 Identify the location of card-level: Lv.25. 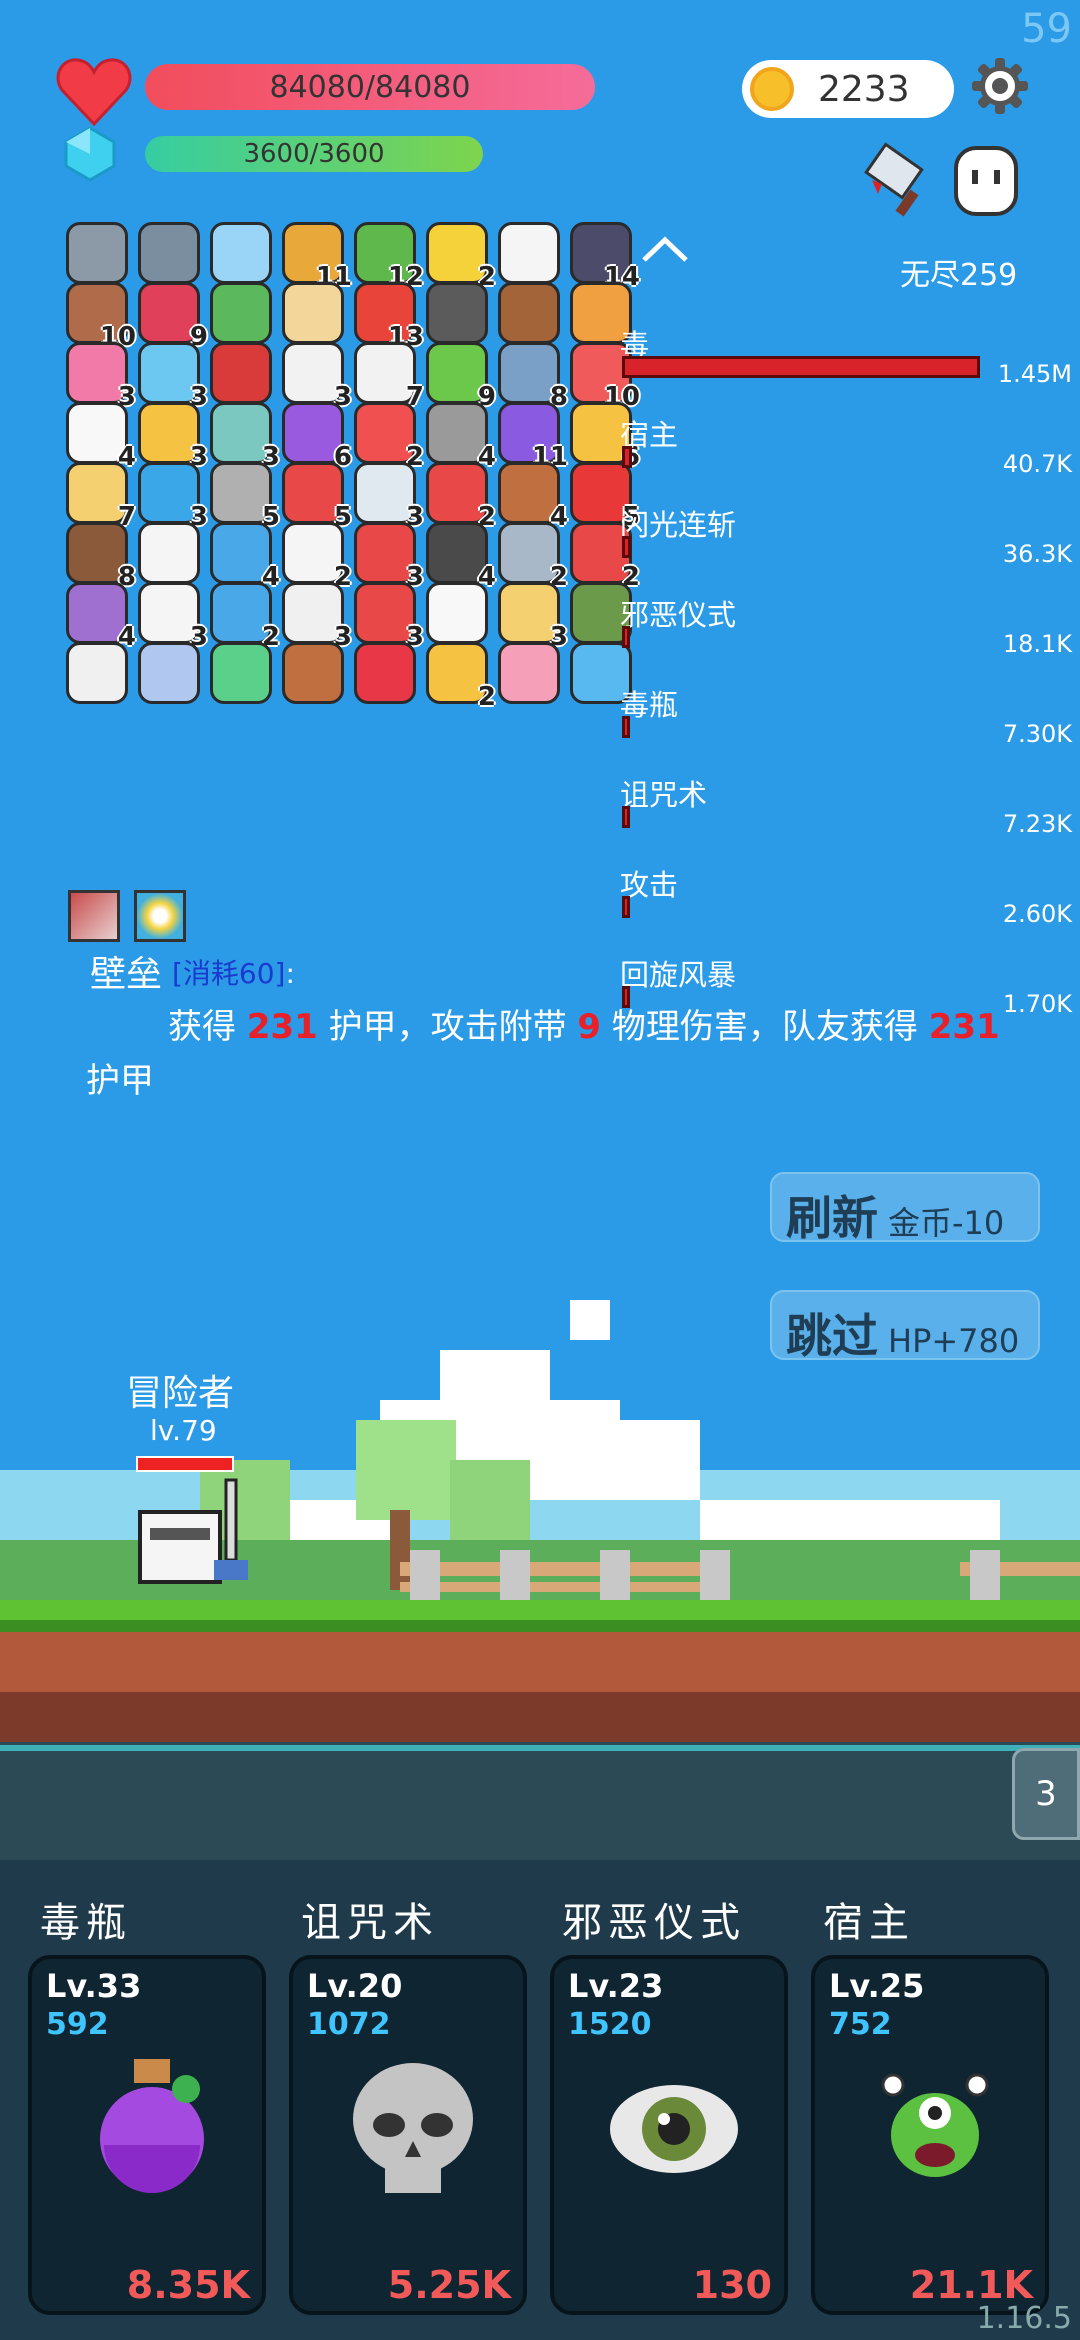
(877, 1986).